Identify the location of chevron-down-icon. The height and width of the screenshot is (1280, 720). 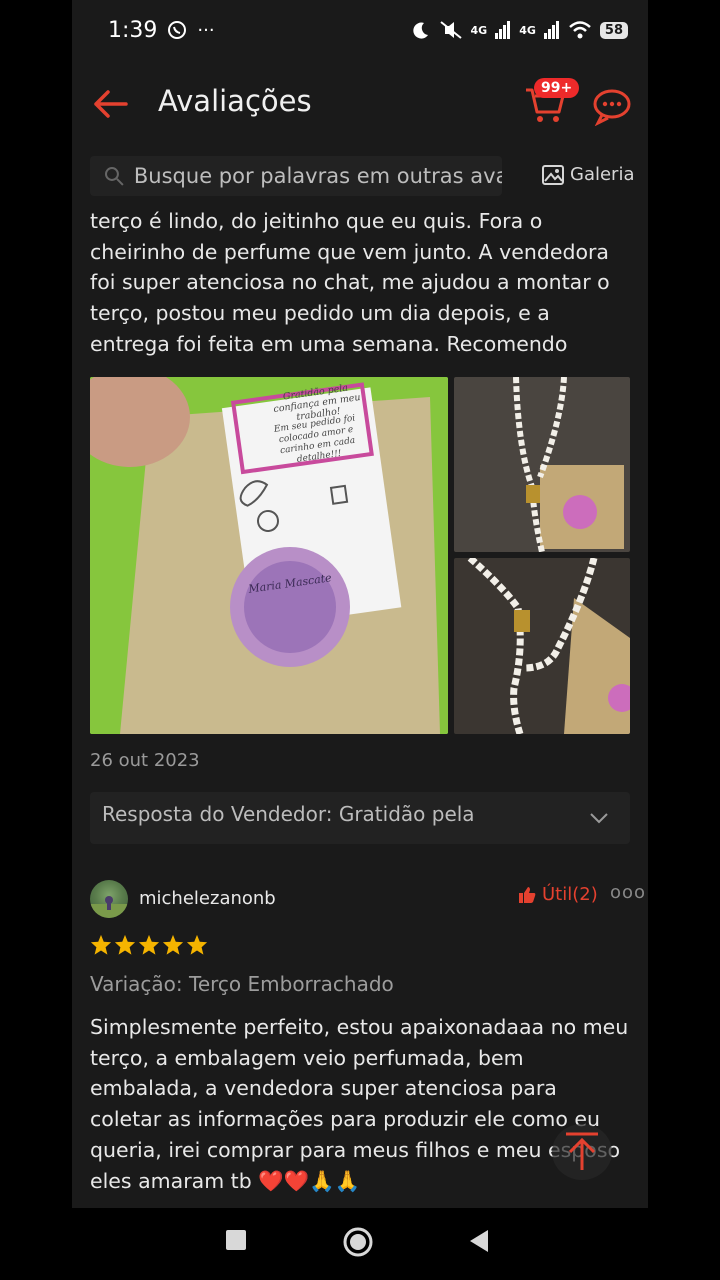
(599, 818).